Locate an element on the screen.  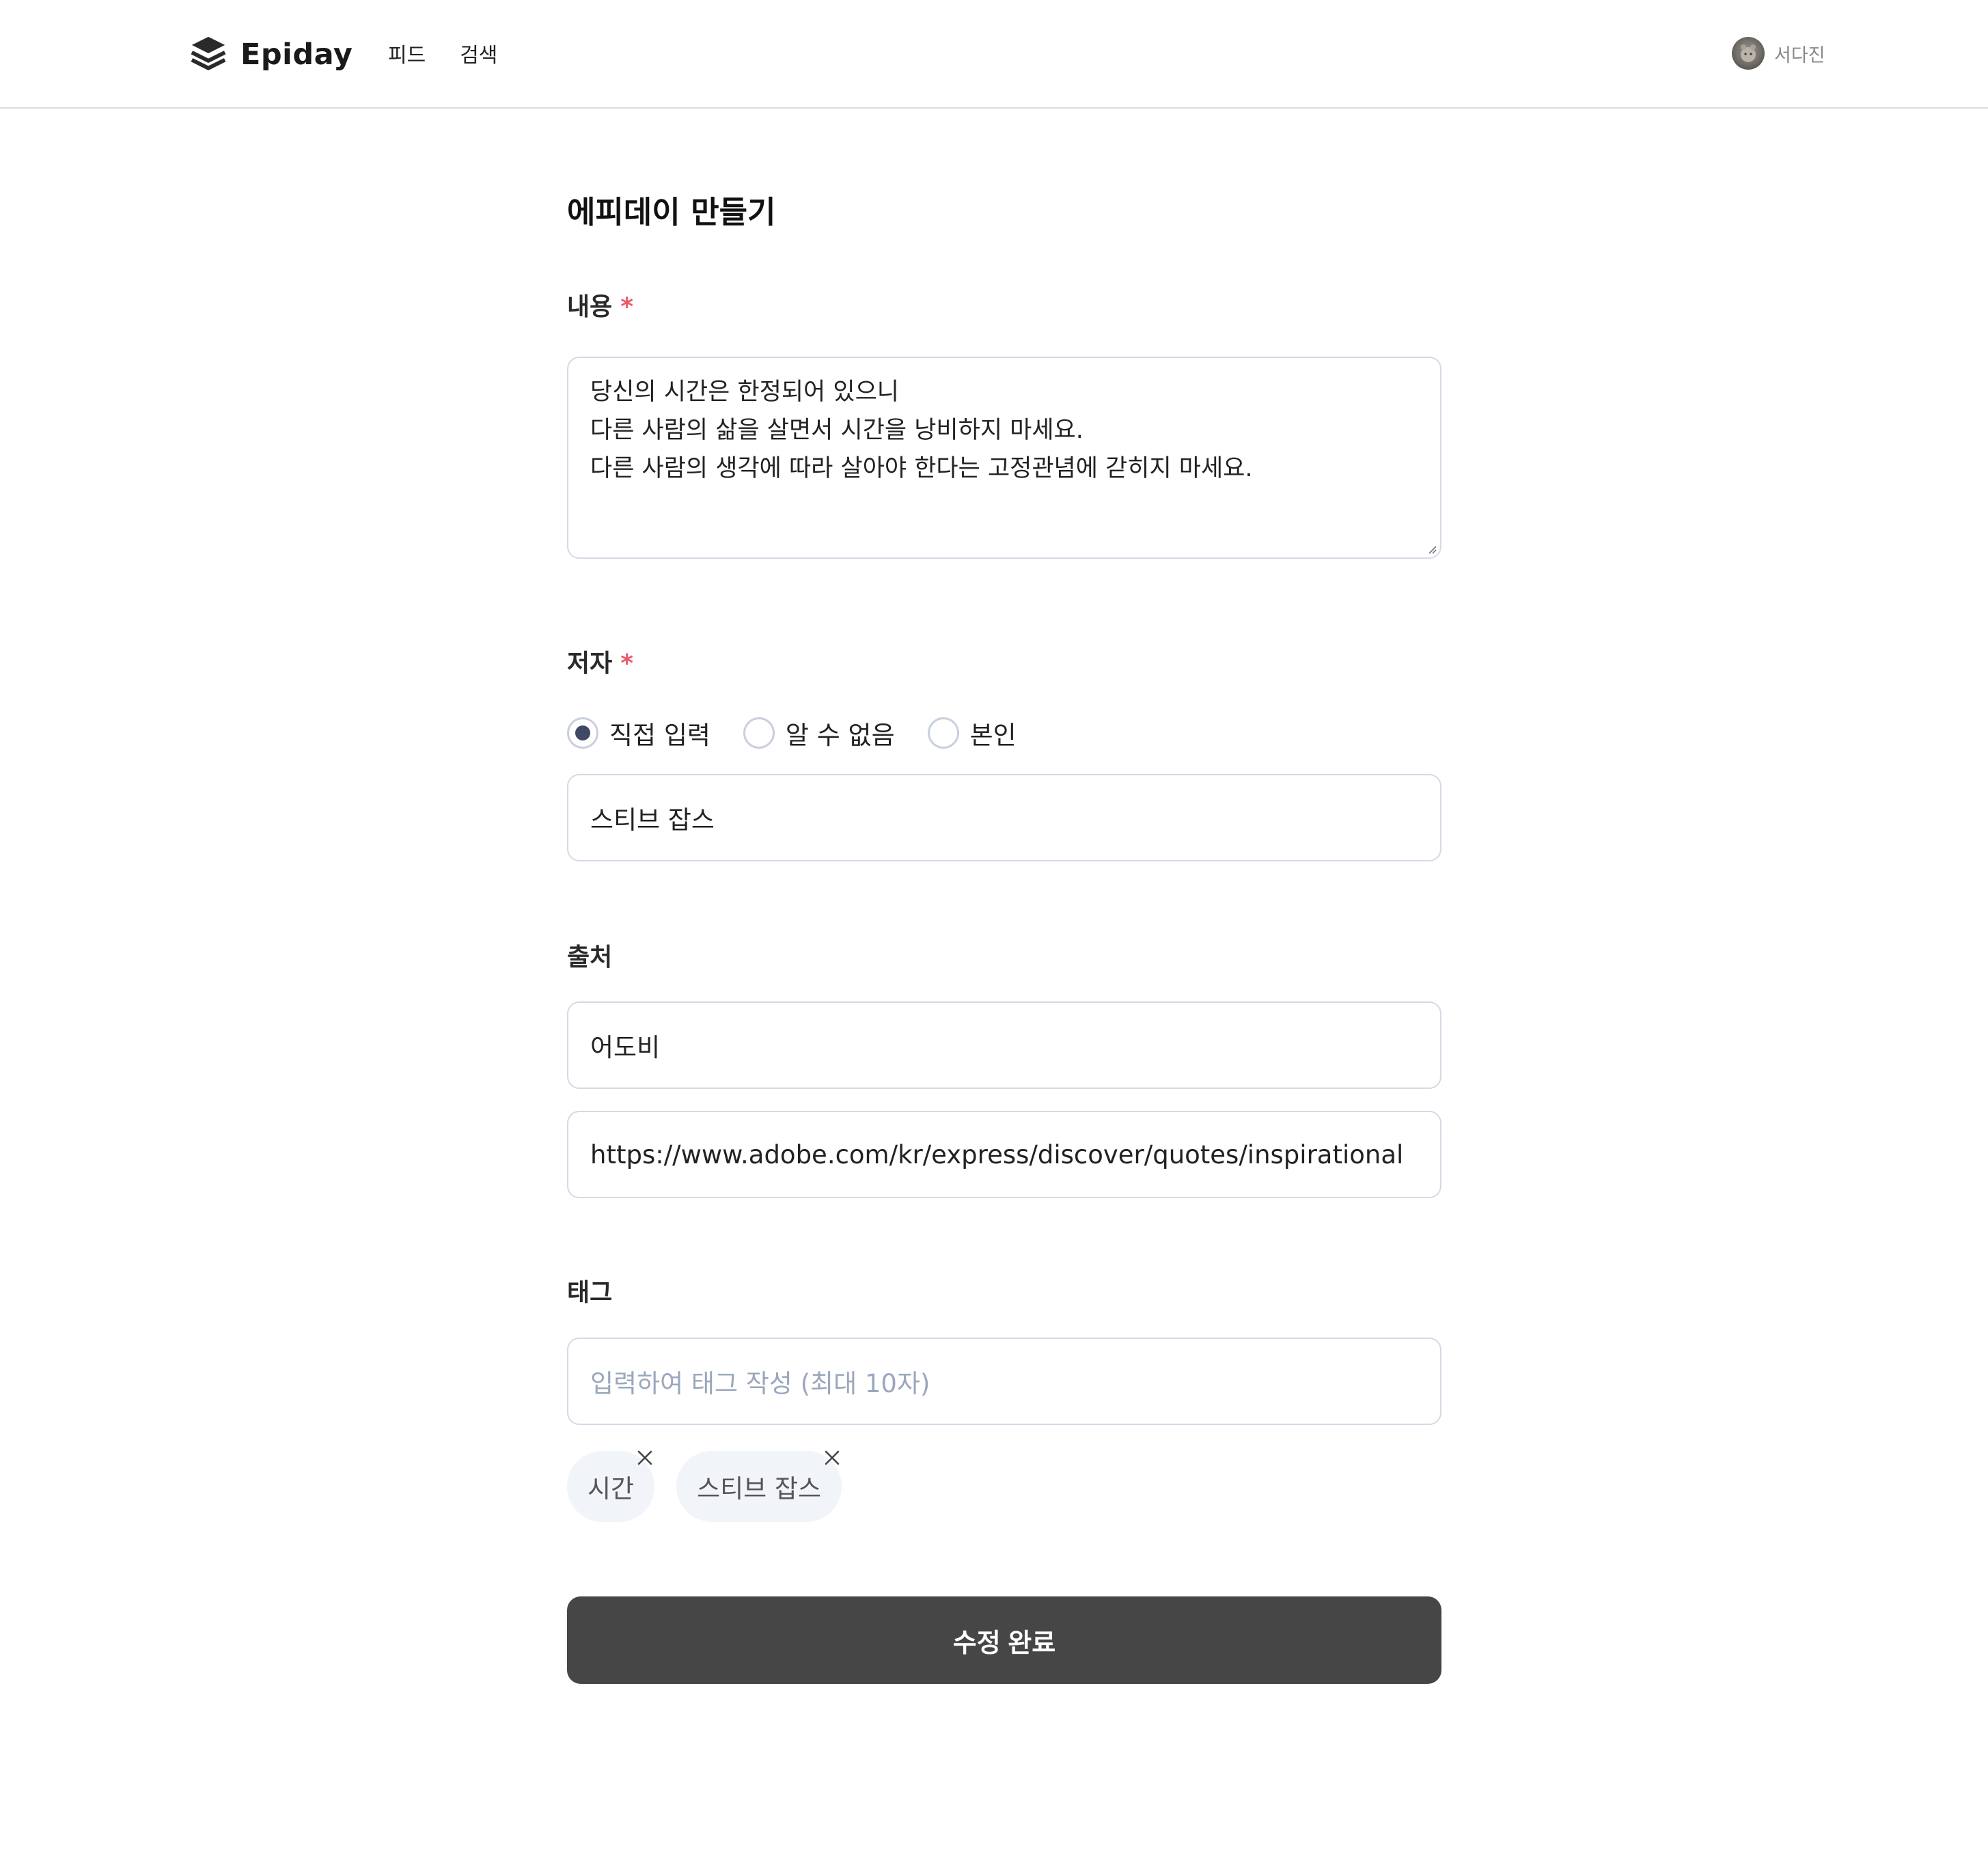
layers-icon is located at coordinates (208, 54).